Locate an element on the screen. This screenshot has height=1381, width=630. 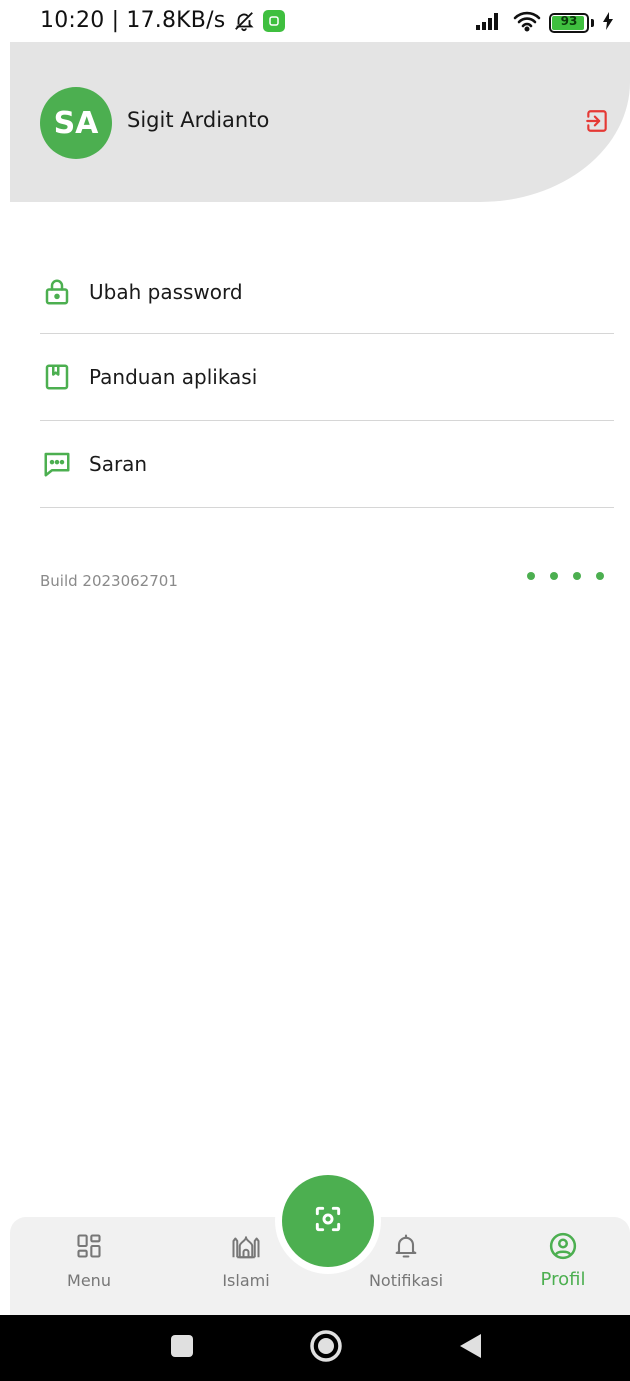
status-time-speed: 10:20 | 17.8KB/s is located at coordinates (133, 20).